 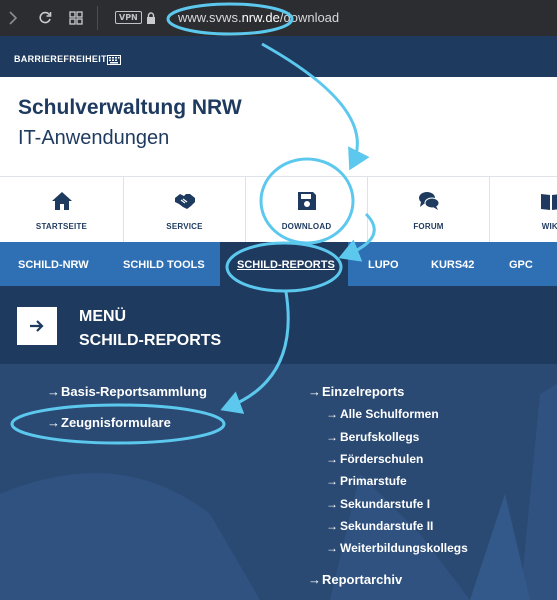 I want to click on keyboard-icon, so click(x=114, y=61).